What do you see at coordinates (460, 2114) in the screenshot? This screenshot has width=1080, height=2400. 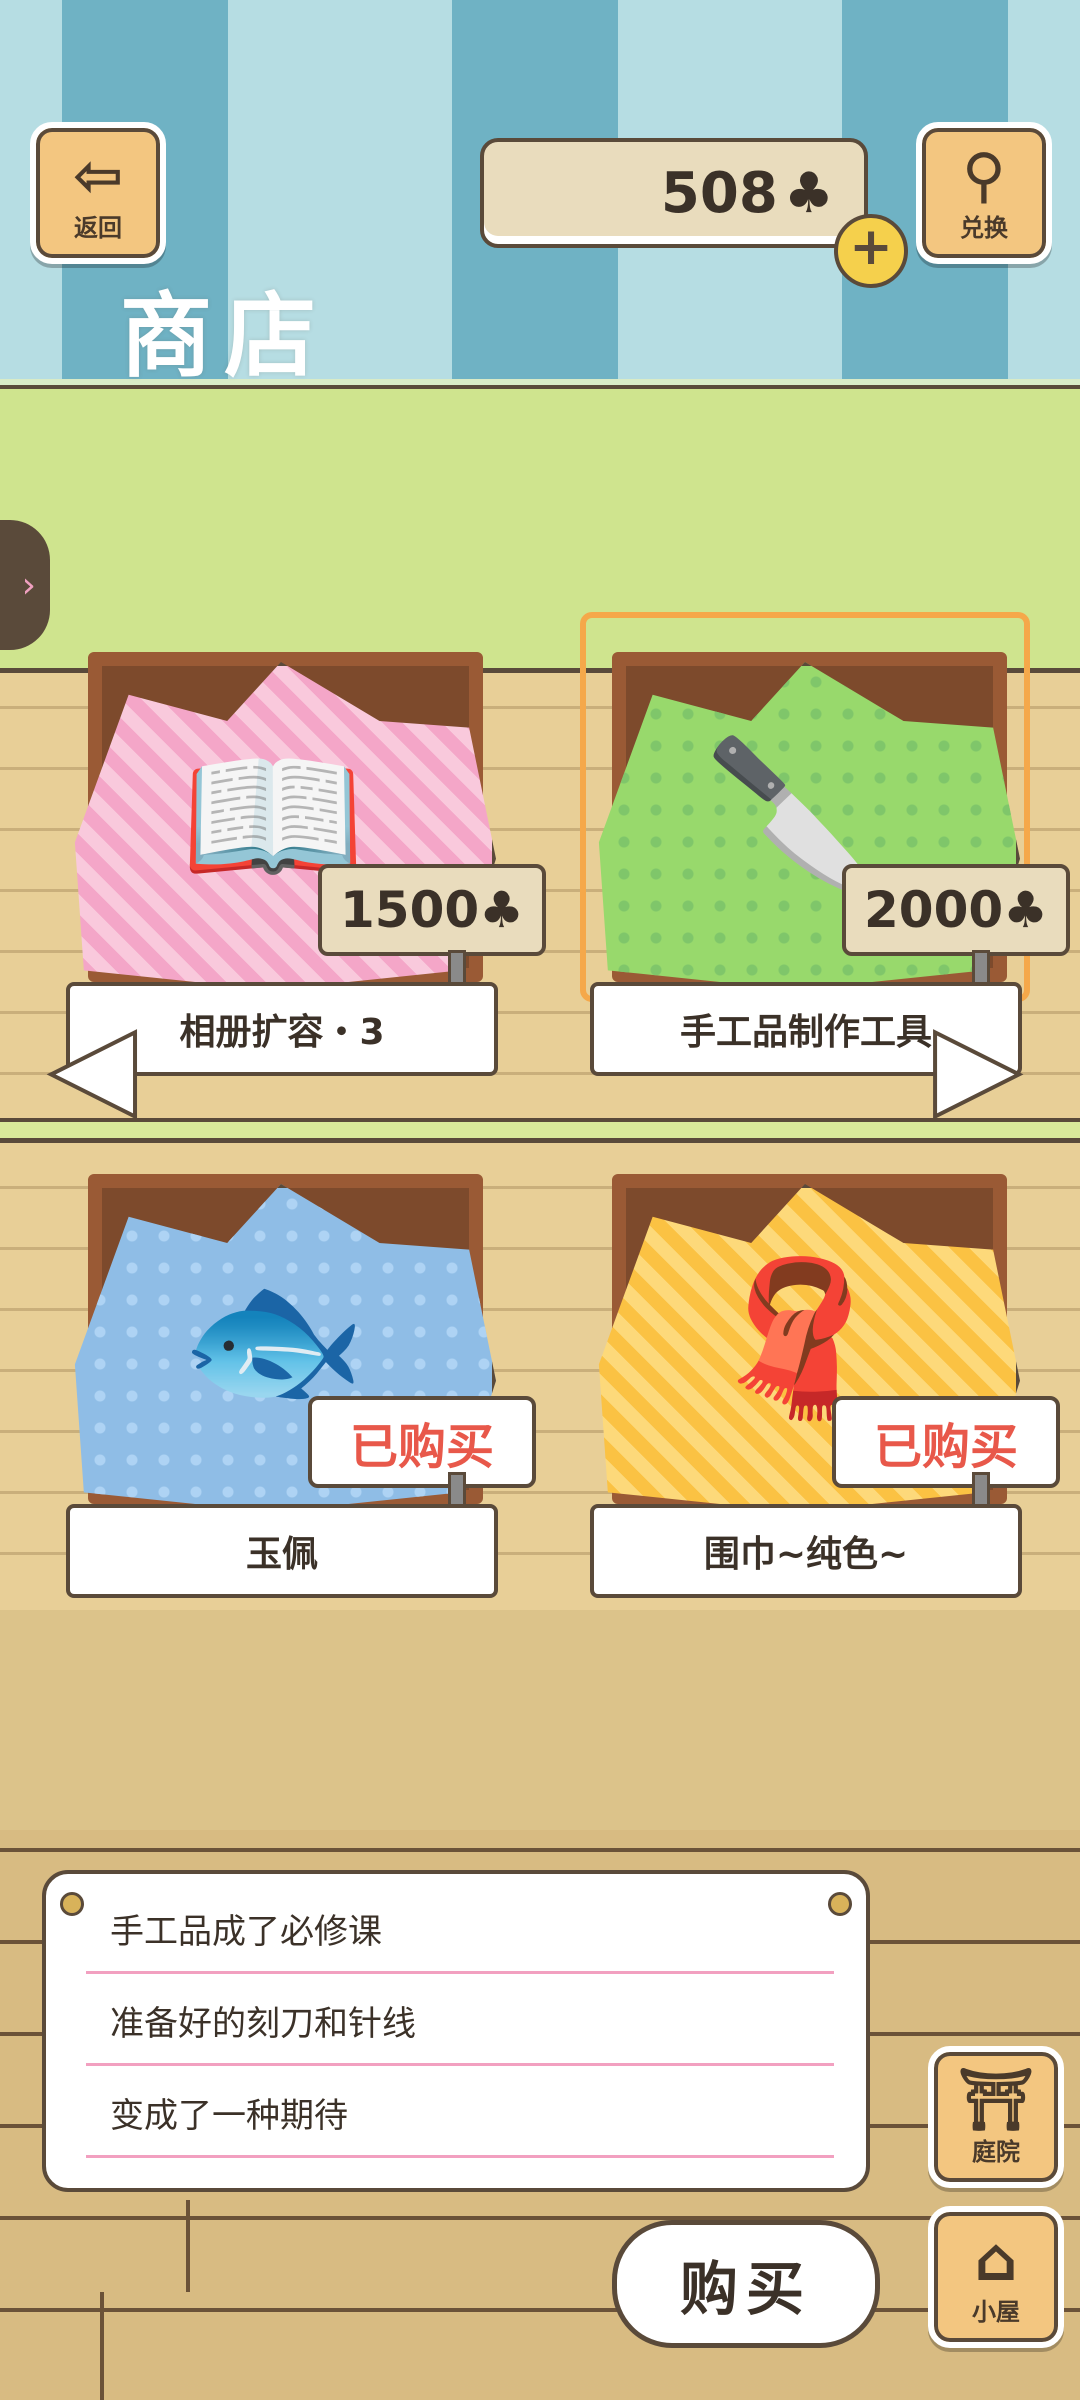 I see `description-line: 变成了一种期待` at bounding box center [460, 2114].